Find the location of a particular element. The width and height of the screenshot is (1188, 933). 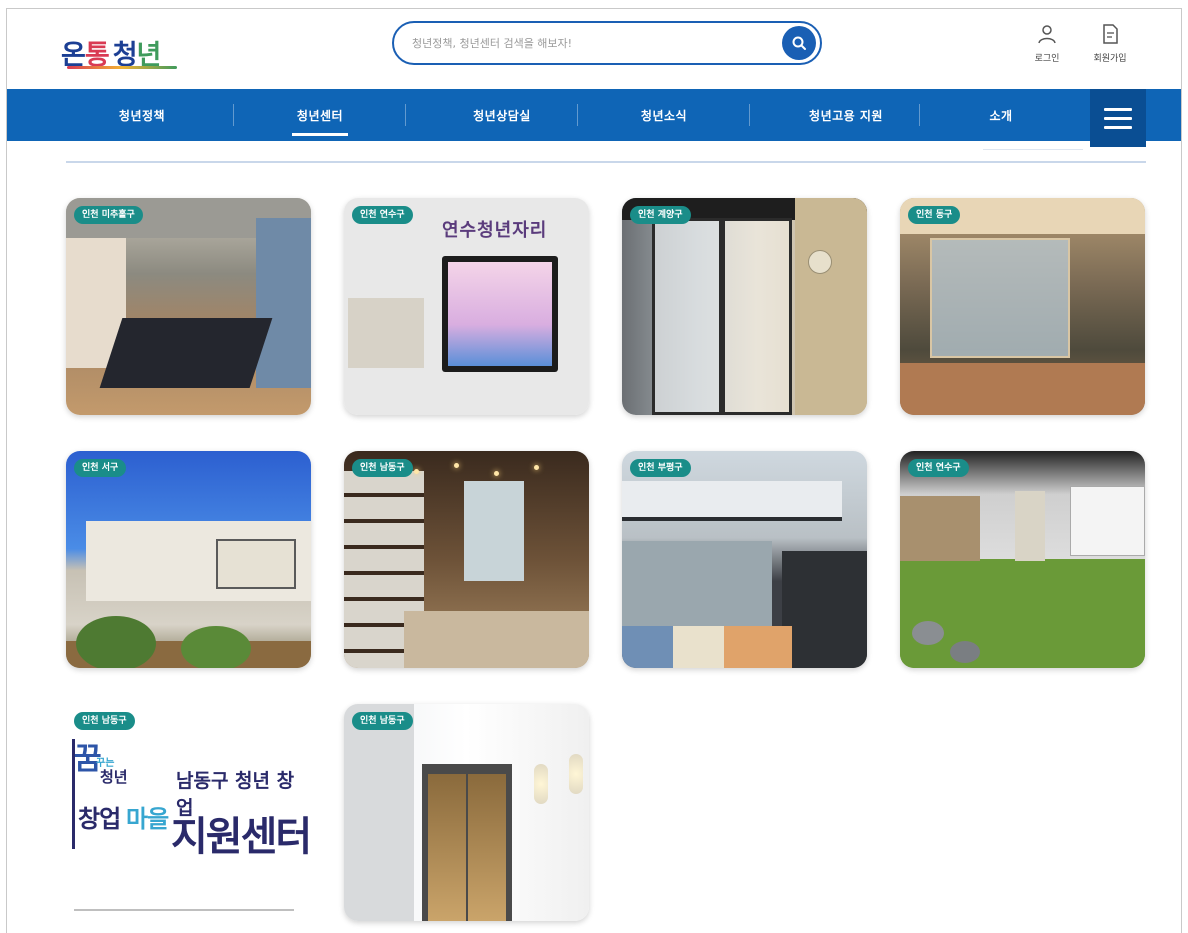

logo-char-3: 청 is located at coordinates (125, 55).